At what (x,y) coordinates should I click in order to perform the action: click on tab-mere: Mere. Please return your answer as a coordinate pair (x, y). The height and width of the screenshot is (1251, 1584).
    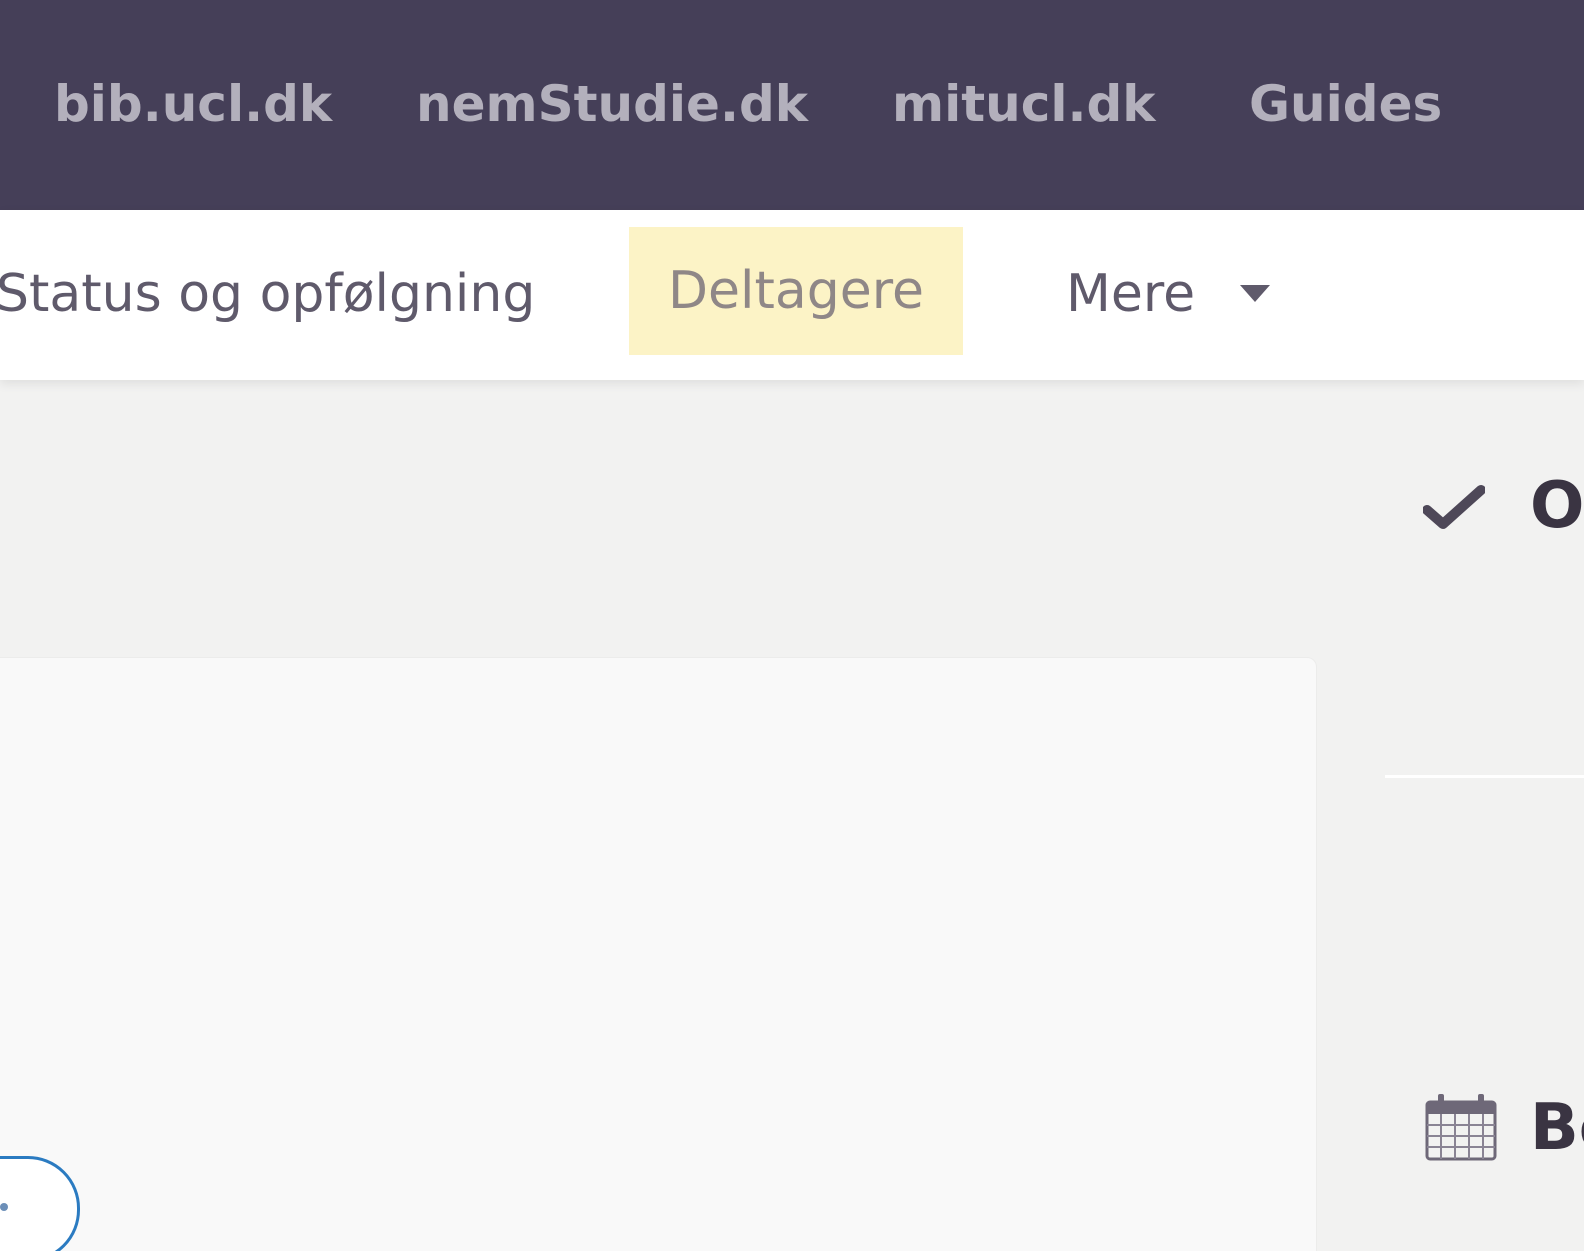
    Looking at the image, I should click on (1130, 294).